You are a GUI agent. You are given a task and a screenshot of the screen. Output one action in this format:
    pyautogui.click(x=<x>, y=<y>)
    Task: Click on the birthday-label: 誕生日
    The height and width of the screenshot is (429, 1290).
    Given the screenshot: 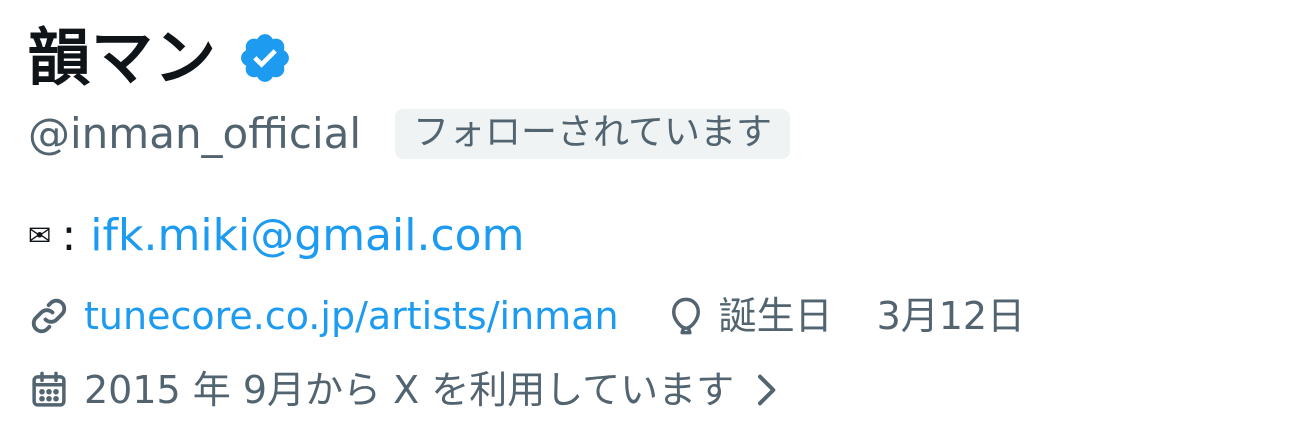 What is the action you would take?
    pyautogui.click(x=775, y=316)
    